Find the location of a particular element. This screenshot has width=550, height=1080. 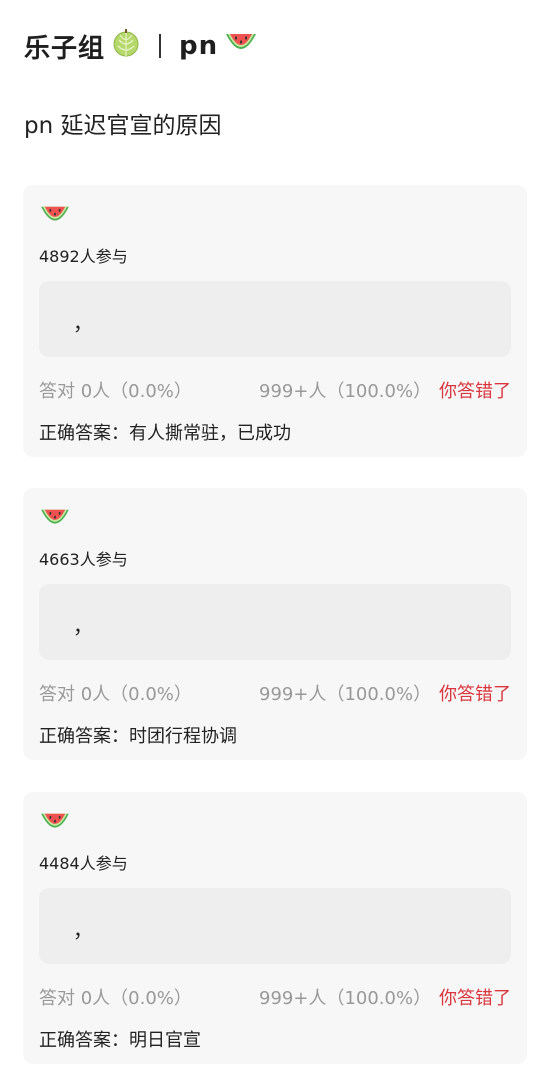

participant-count: 4484人参与 is located at coordinates (83, 863).